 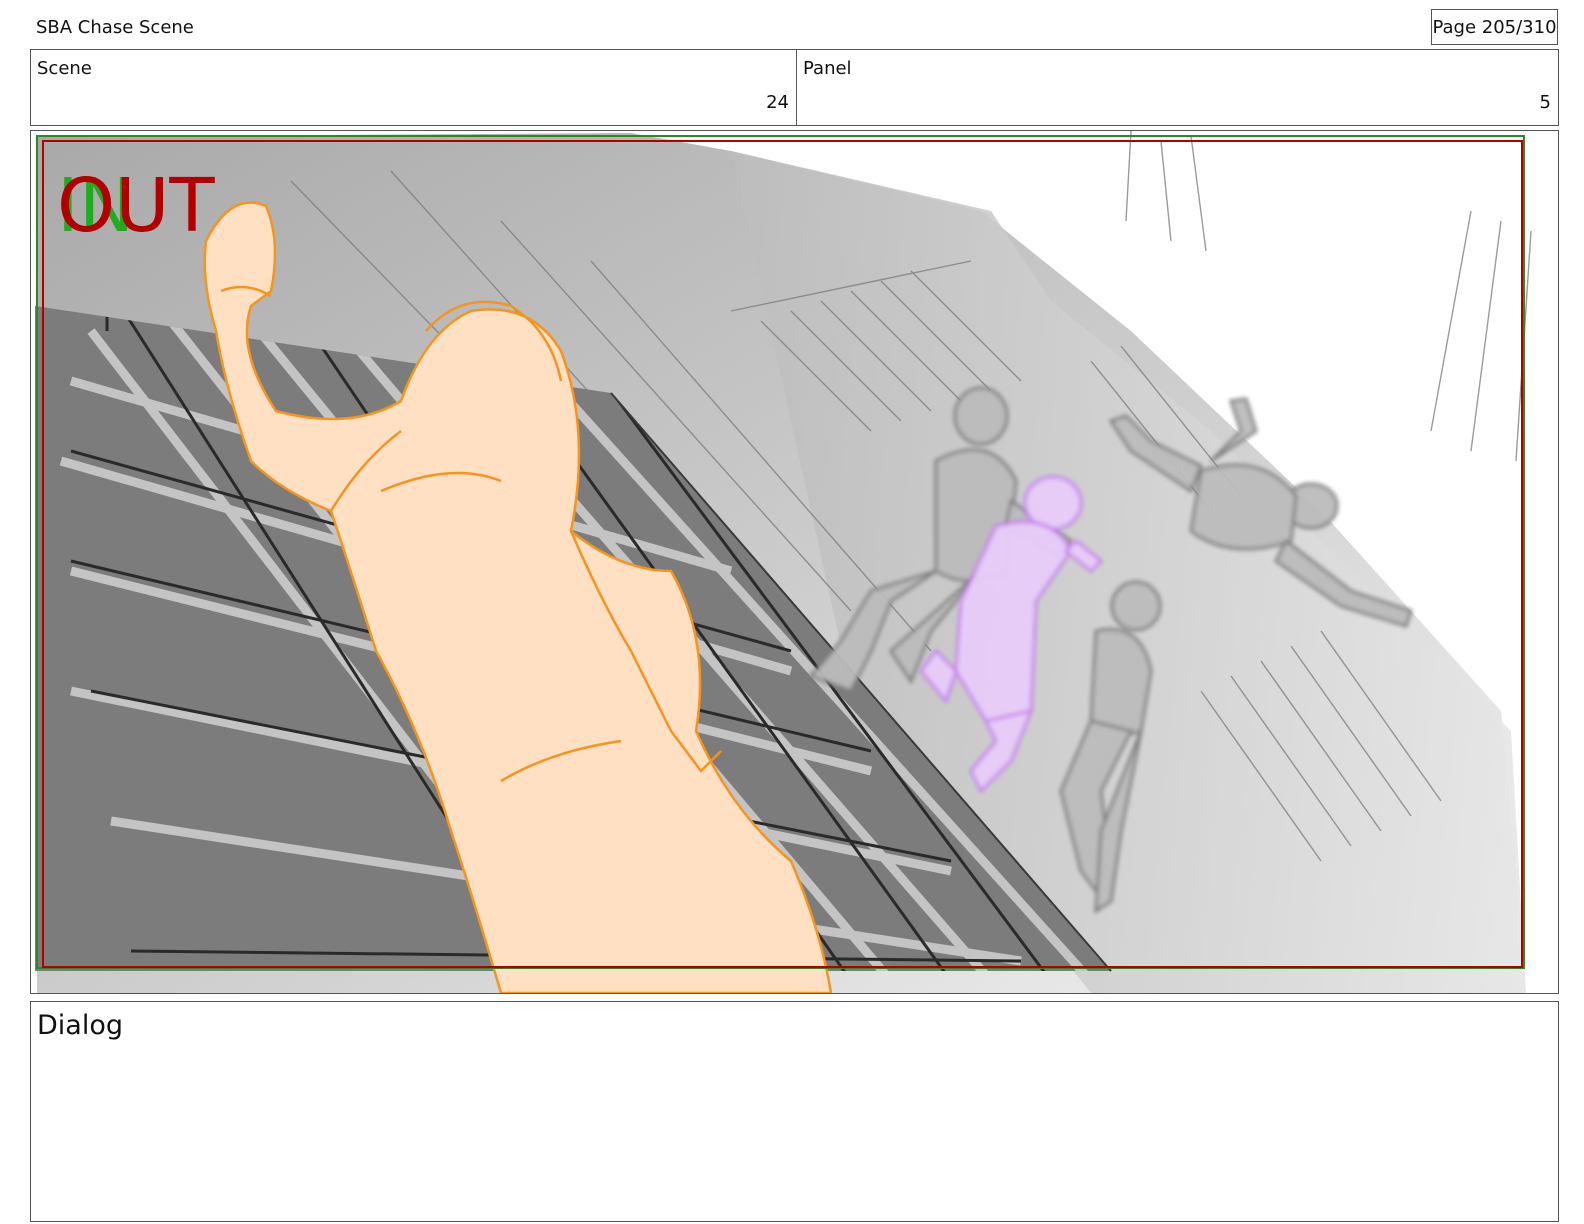 I want to click on scene-panel-info-row: Scene 24 Panel 5, so click(x=794, y=87).